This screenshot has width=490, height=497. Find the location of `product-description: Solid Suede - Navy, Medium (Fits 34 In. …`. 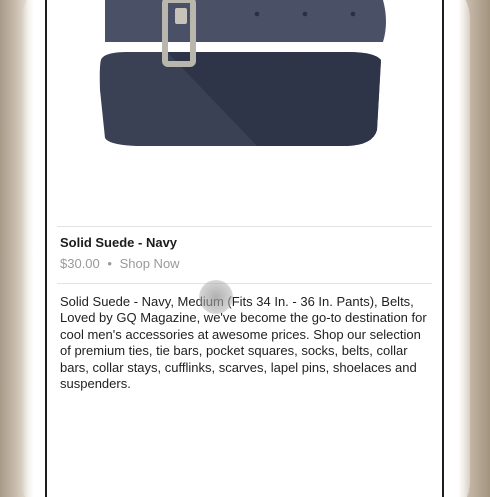

product-description: Solid Suede - Navy, Medium (Fits 34 In. … is located at coordinates (243, 343).